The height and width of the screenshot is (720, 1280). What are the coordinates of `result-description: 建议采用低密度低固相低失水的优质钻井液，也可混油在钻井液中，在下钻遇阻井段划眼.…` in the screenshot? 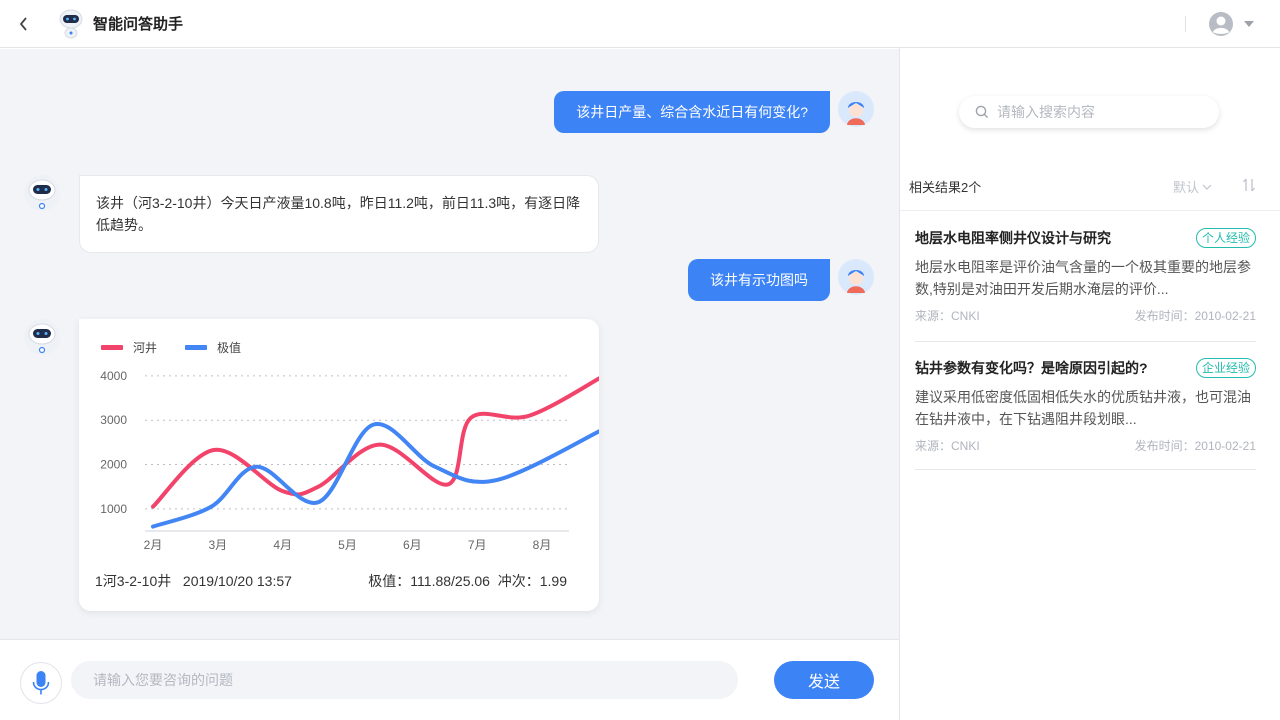 It's located at (1083, 408).